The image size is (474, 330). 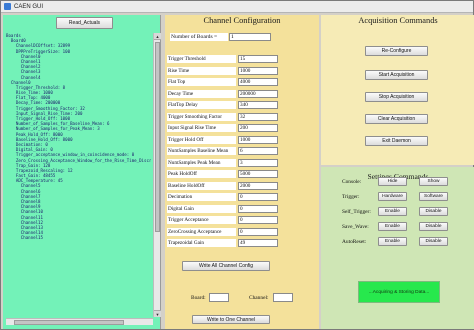 I want to click on config-field-row: Decay Time 200000, so click(x=242, y=94).